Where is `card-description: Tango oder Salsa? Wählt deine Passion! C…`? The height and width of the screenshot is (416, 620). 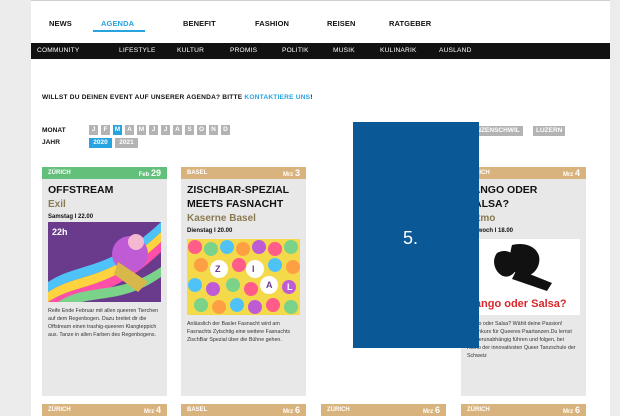 card-description: Tango oder Salsa? Wählt deine Passion! C… is located at coordinates (521, 340).